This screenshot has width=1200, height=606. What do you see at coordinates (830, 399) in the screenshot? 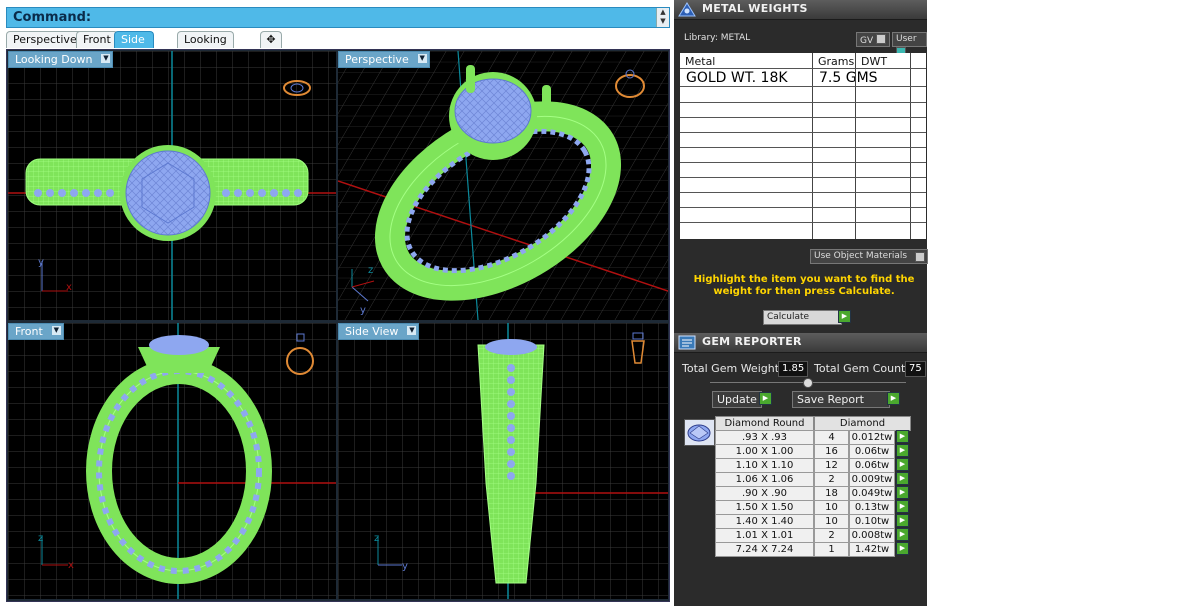
I see `save-report-label: Save Report` at bounding box center [830, 399].